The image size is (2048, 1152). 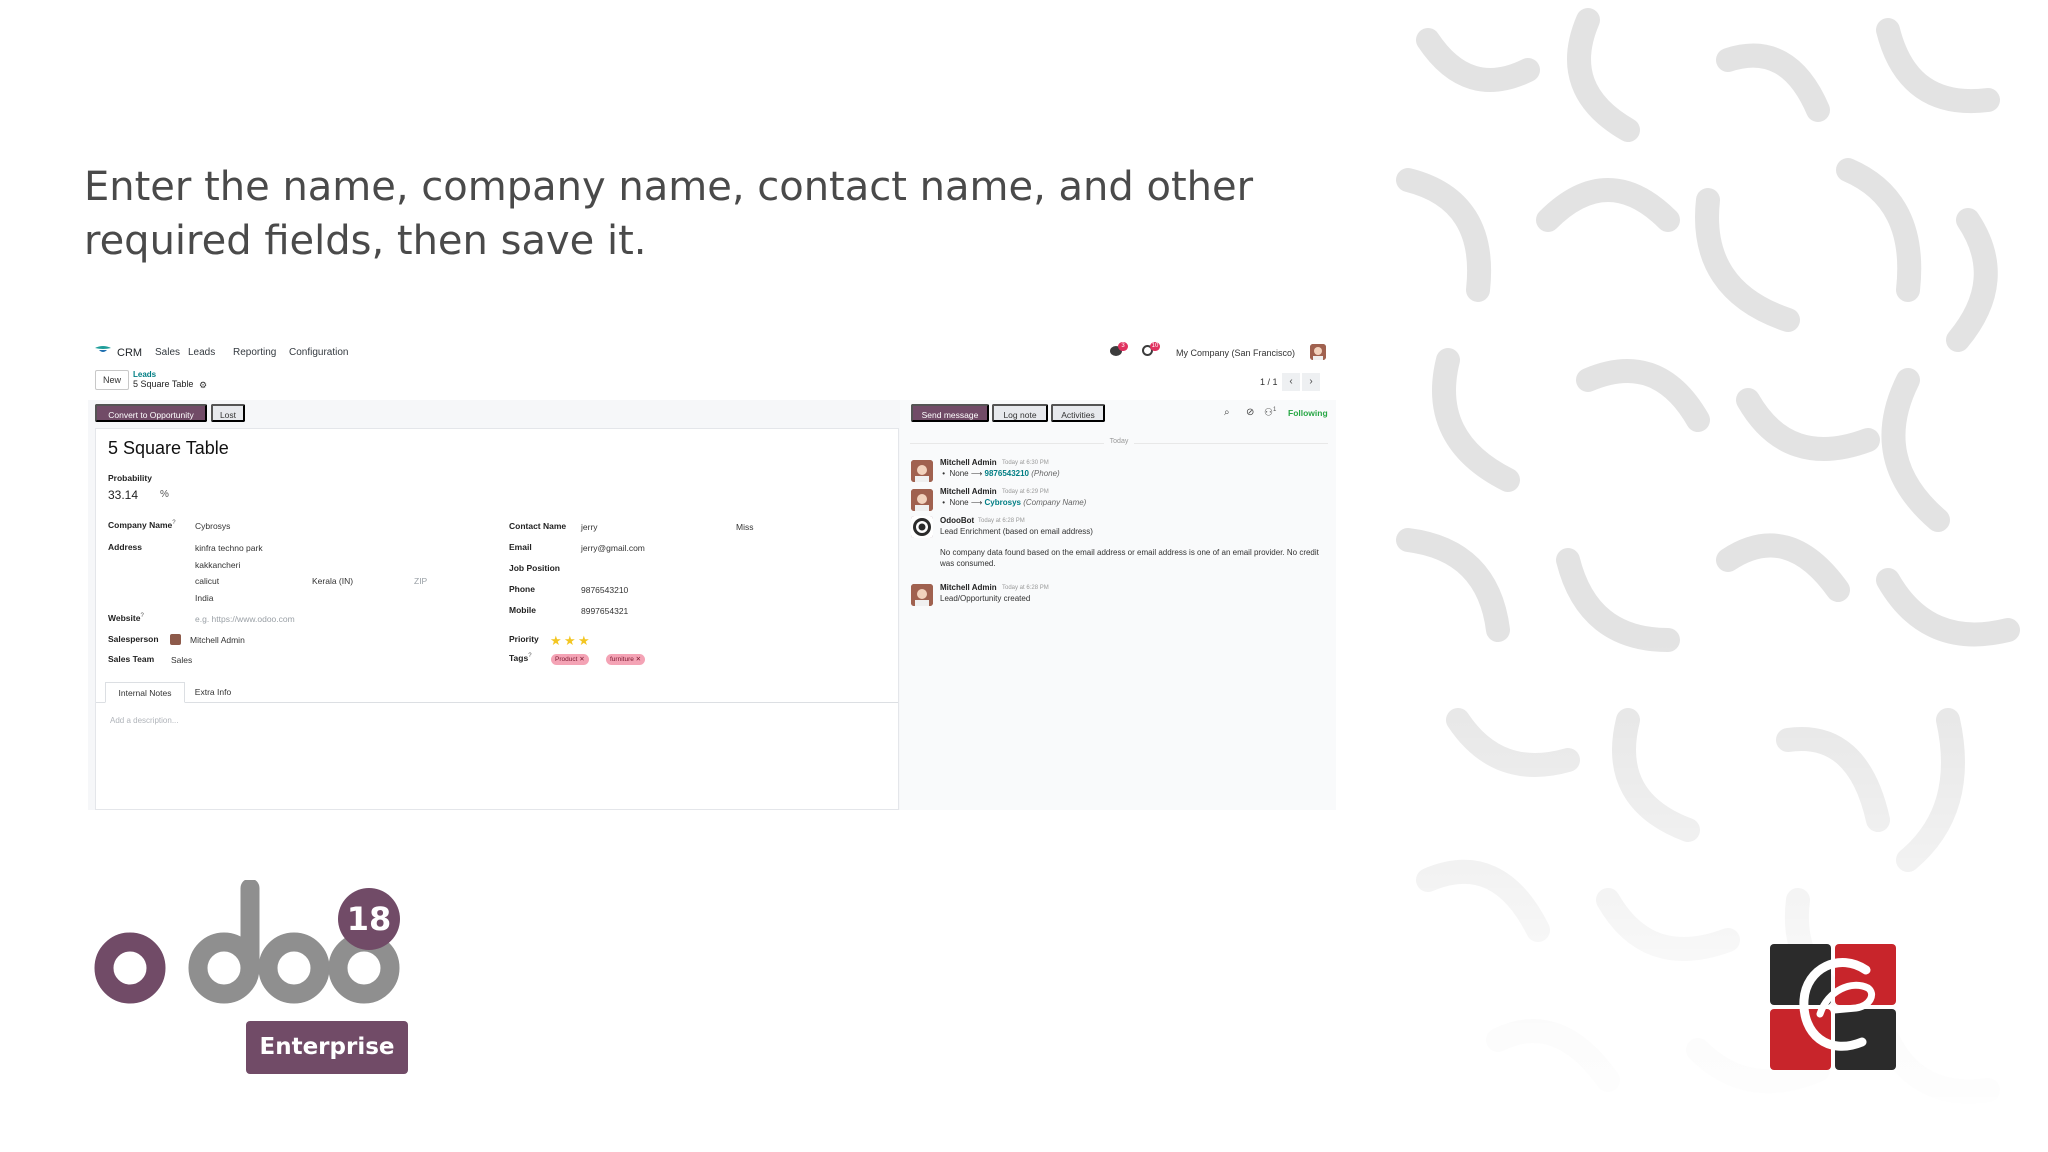 I want to click on following-button: Following, so click(x=1308, y=413).